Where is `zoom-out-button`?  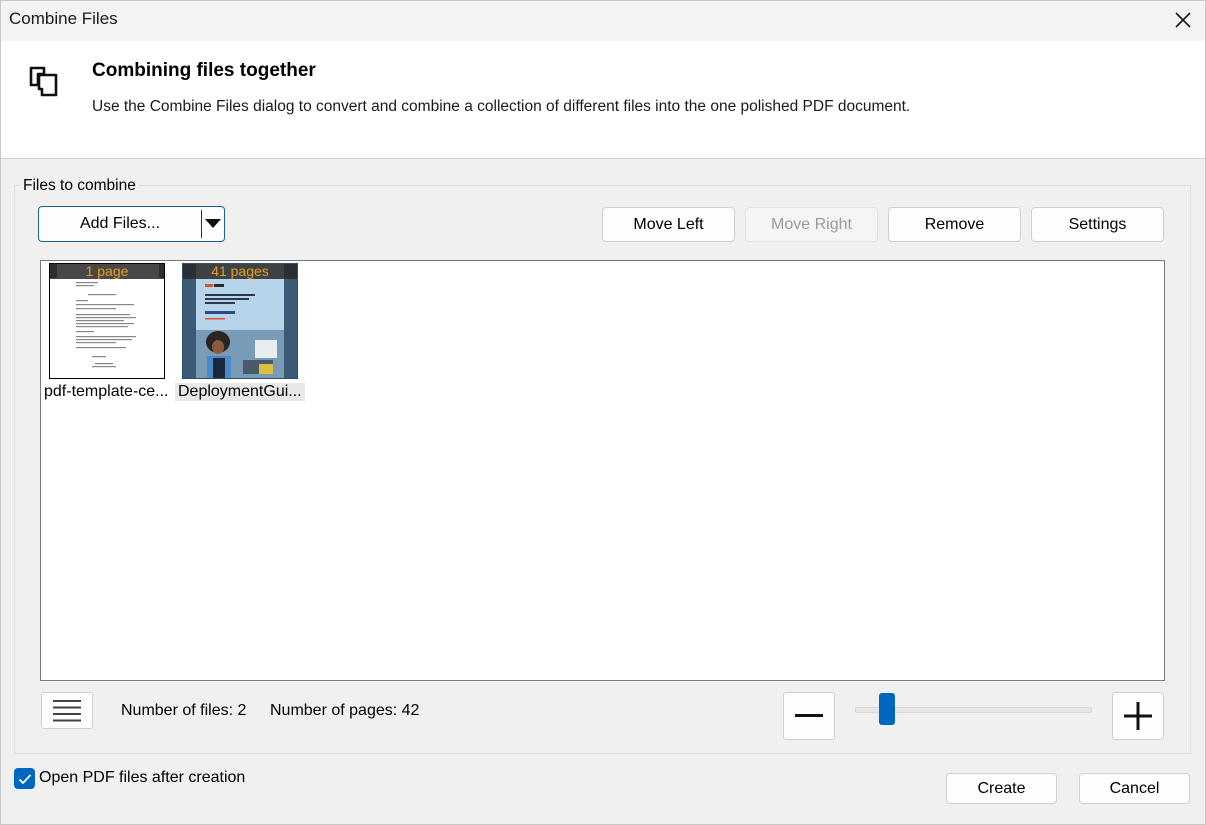
zoom-out-button is located at coordinates (809, 716).